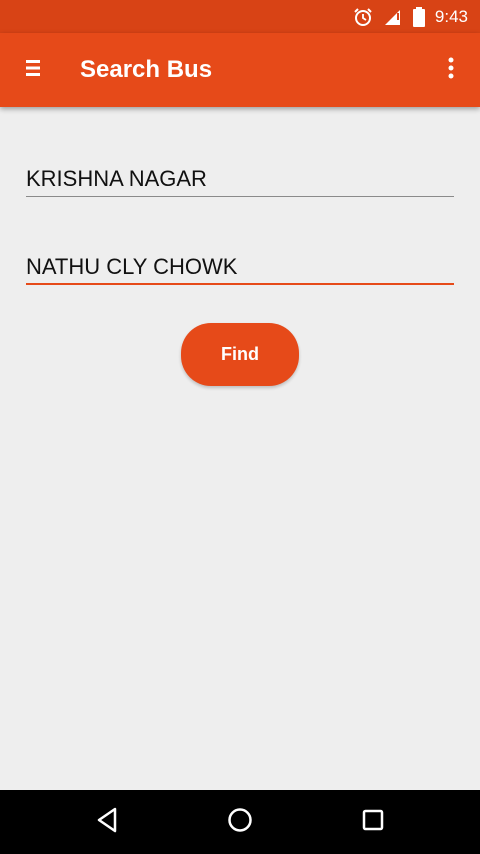 The image size is (480, 854). What do you see at coordinates (240, 182) in the screenshot?
I see `source-field: KRISHNA NAGAR` at bounding box center [240, 182].